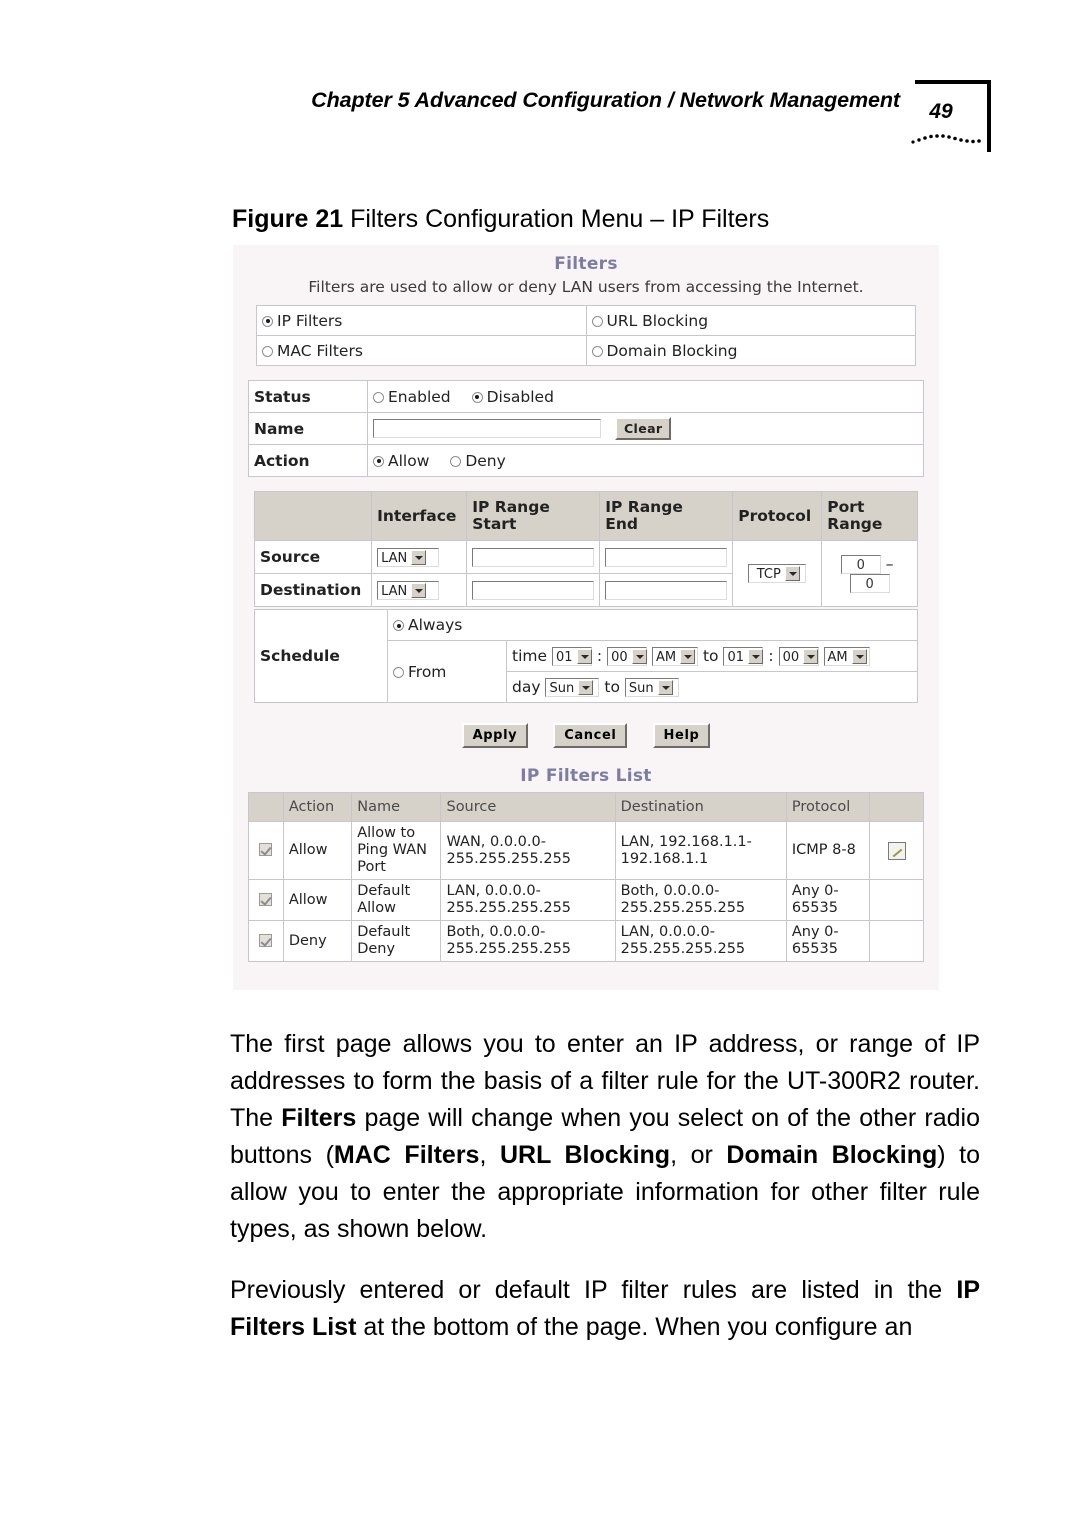  I want to click on table-header-row: Action Name Source Destination Protocol, so click(586, 807).